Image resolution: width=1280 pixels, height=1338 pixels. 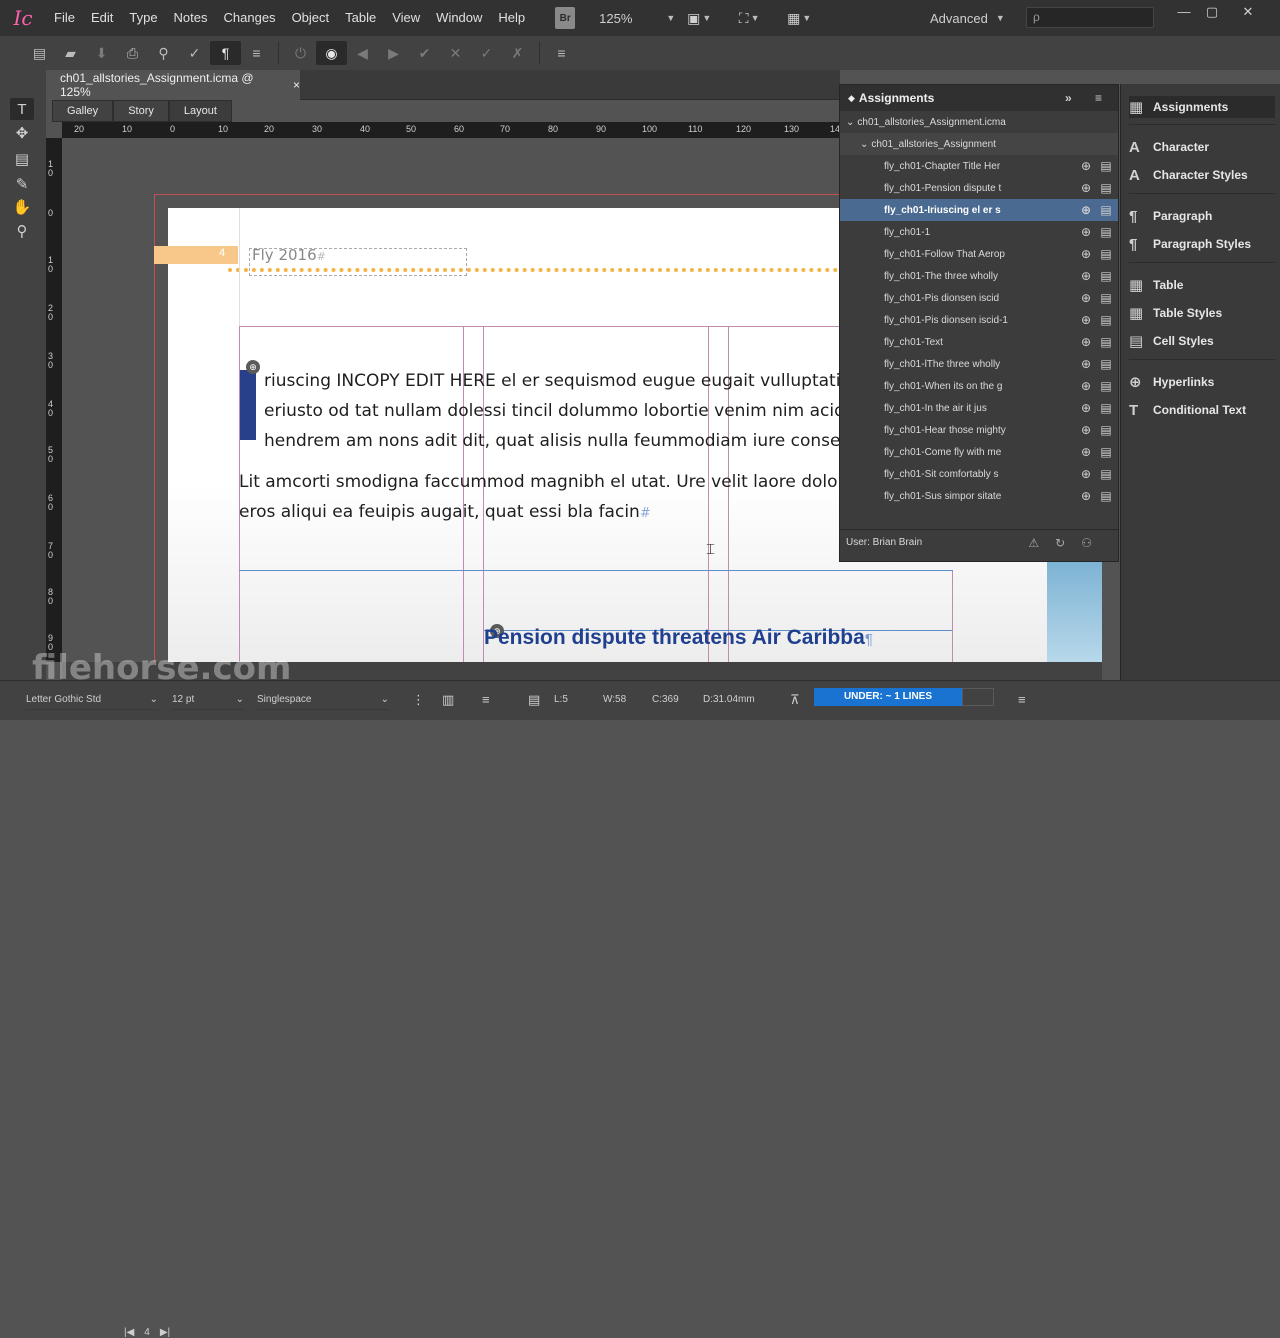 What do you see at coordinates (1202, 147) in the screenshot?
I see `dock-item-character: A Character` at bounding box center [1202, 147].